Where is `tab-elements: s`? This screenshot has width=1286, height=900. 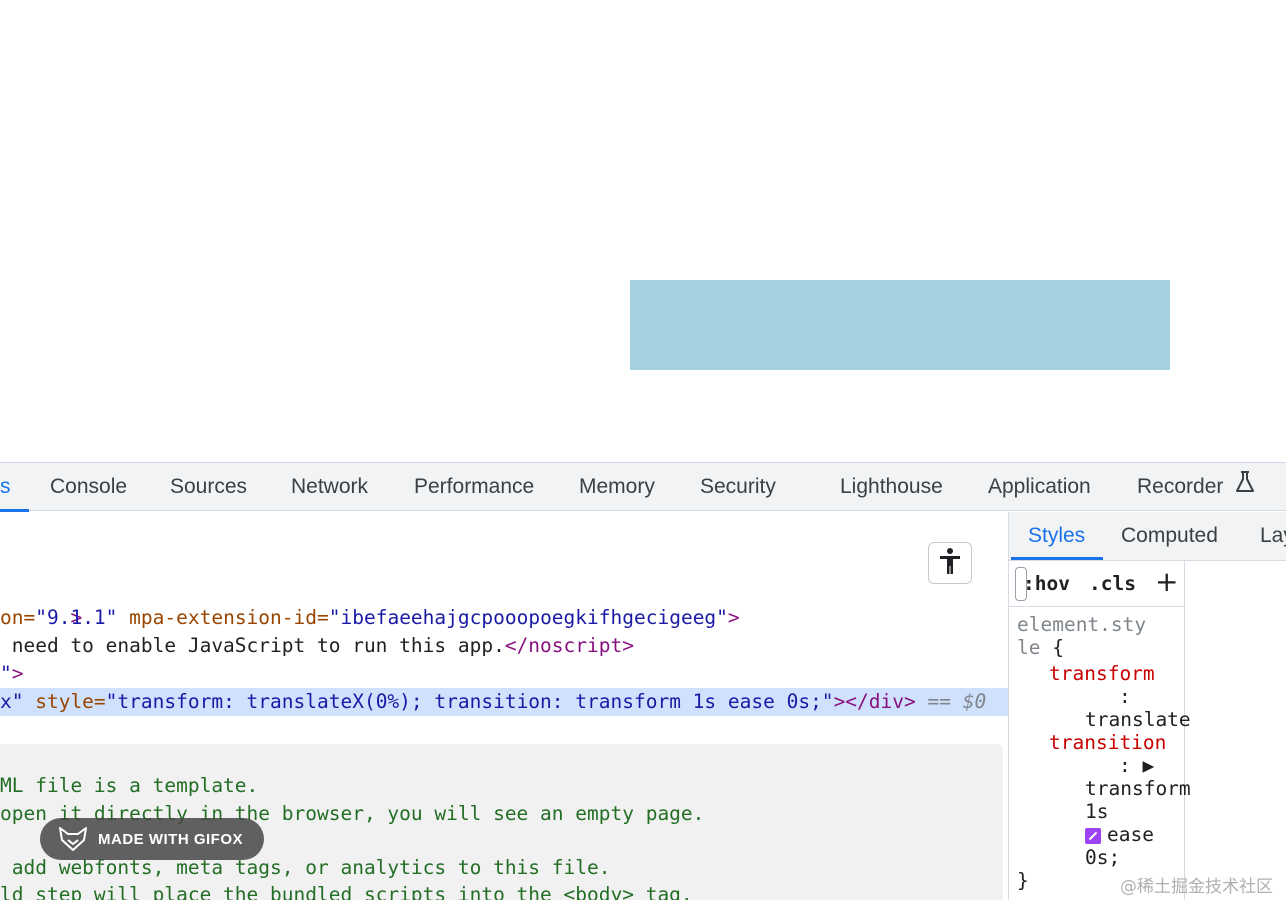
tab-elements: s is located at coordinates (5, 487).